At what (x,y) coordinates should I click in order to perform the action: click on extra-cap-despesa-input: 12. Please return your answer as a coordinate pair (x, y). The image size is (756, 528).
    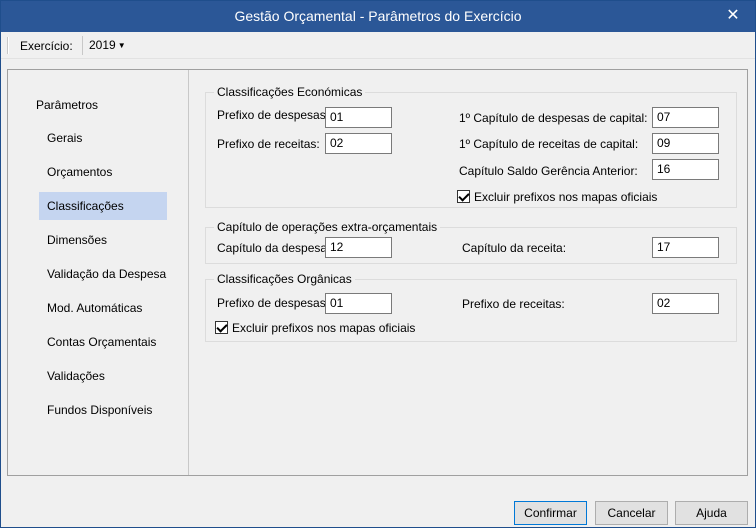
    Looking at the image, I should click on (358, 247).